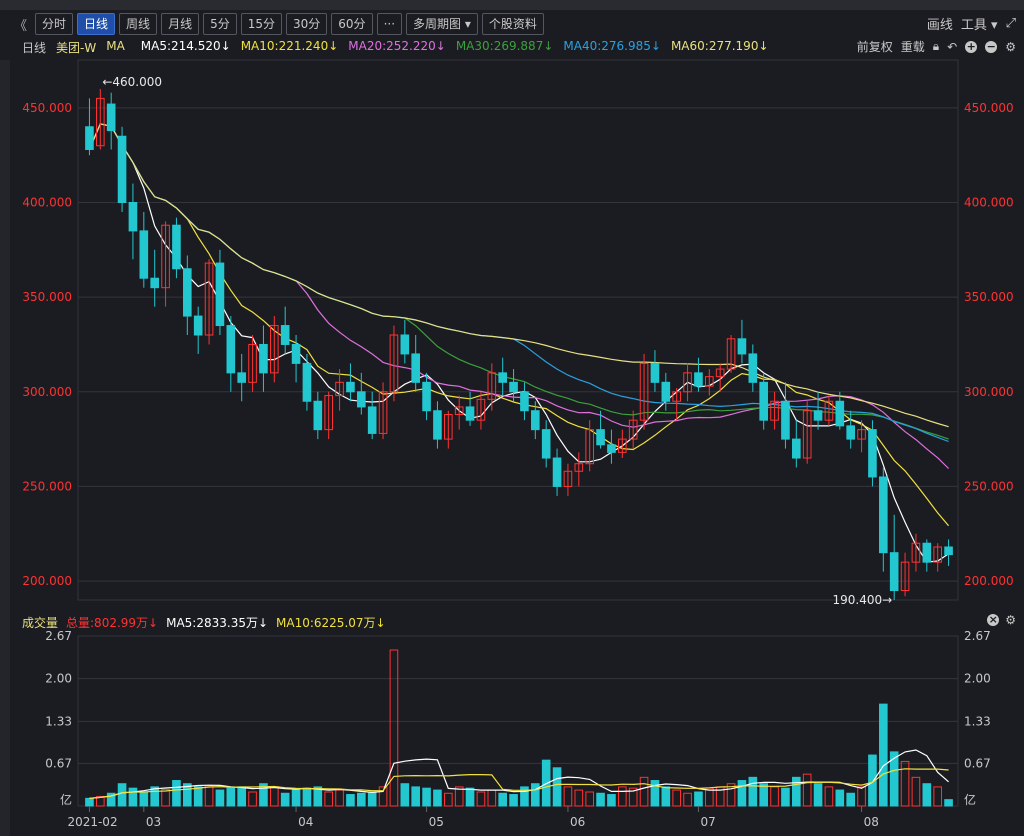 The height and width of the screenshot is (836, 1024). What do you see at coordinates (58, 721) in the screenshot?
I see `volume-tick-left: 1.33` at bounding box center [58, 721].